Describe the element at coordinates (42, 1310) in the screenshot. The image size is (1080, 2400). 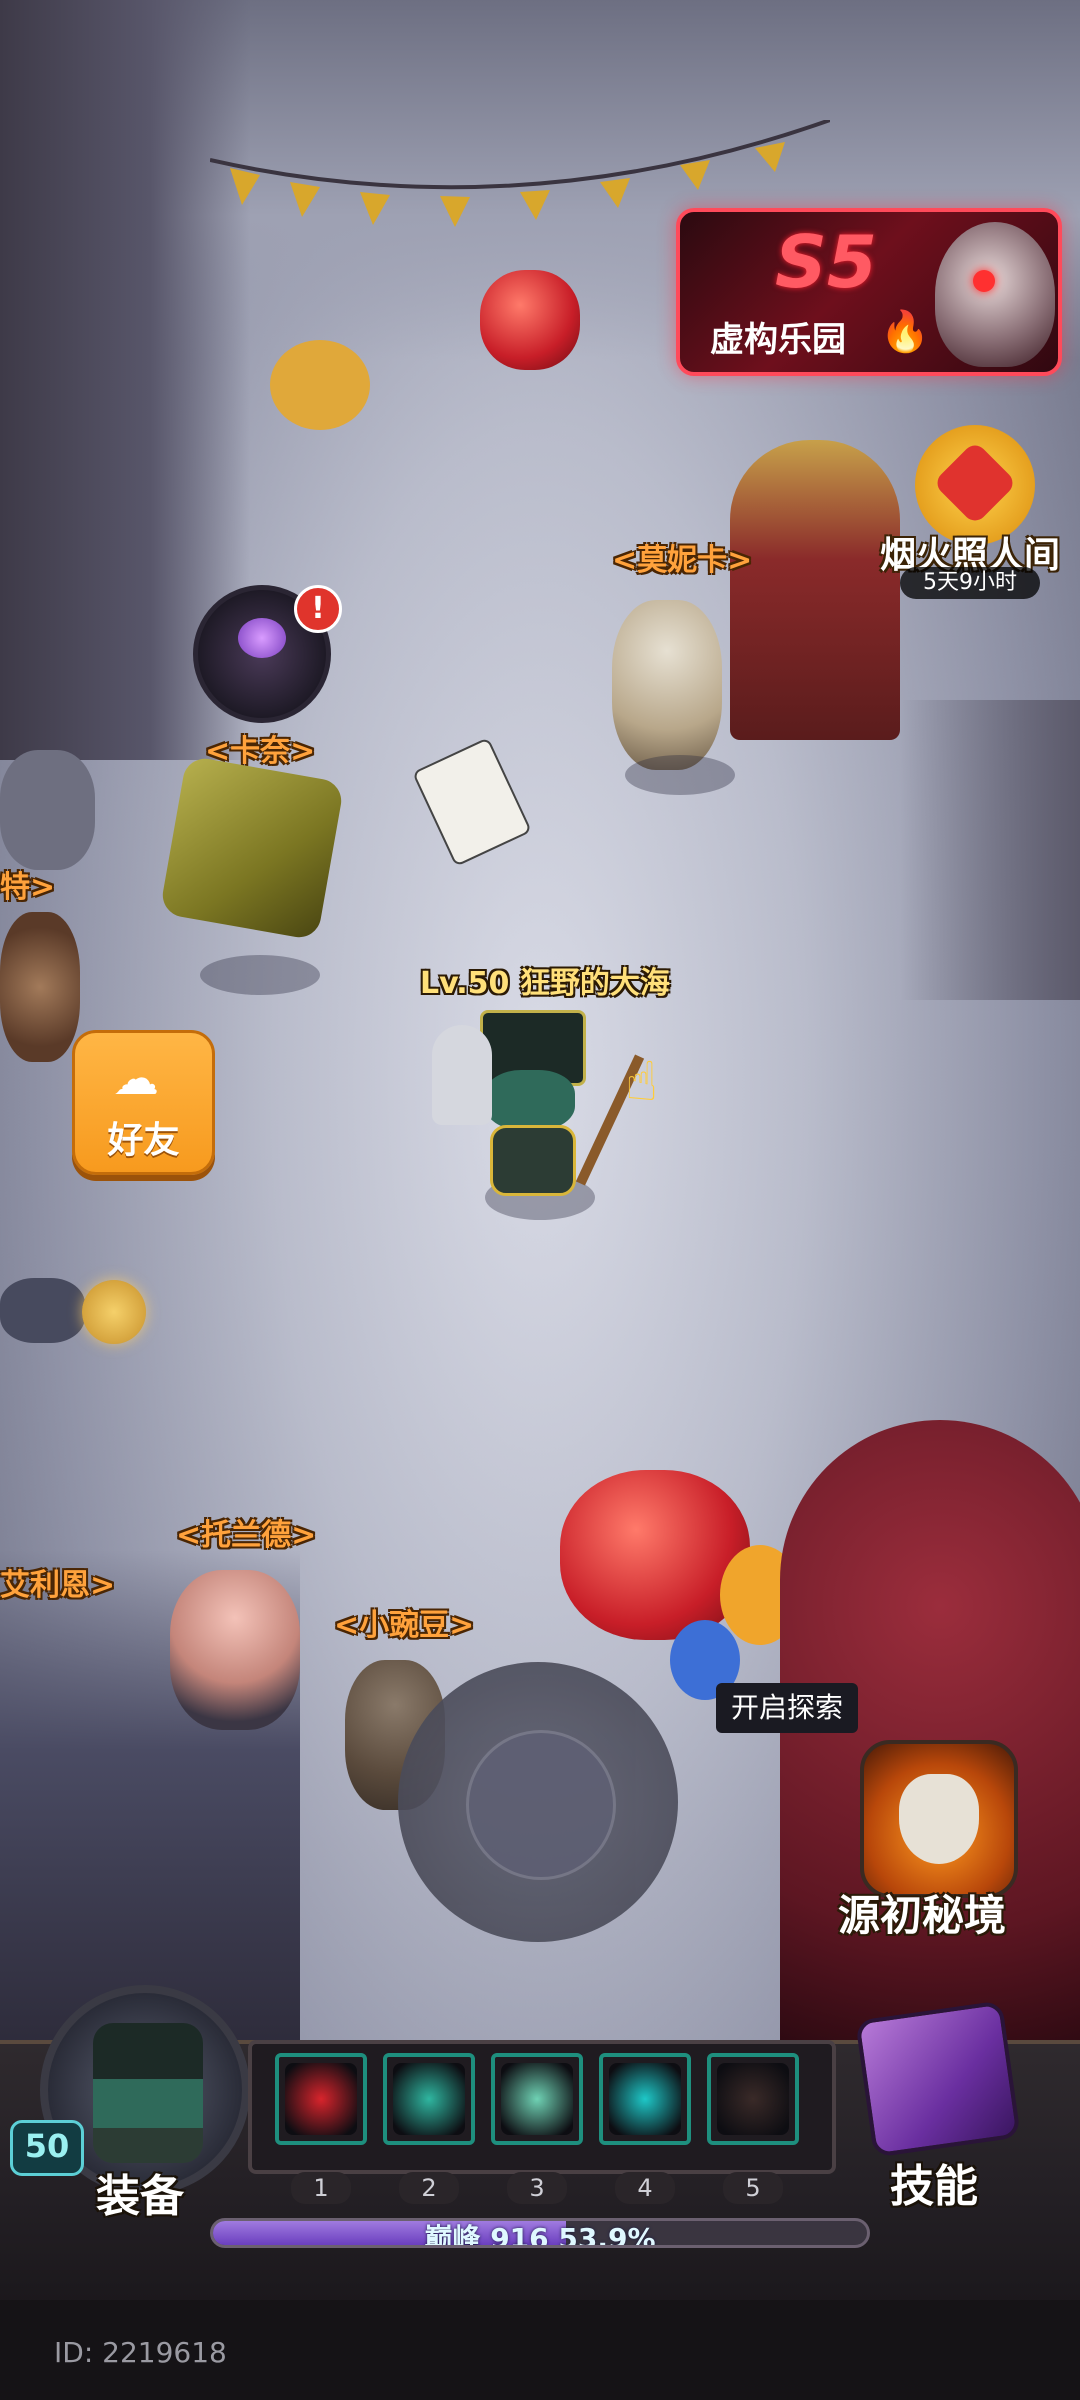
I see `pet-cat` at that location.